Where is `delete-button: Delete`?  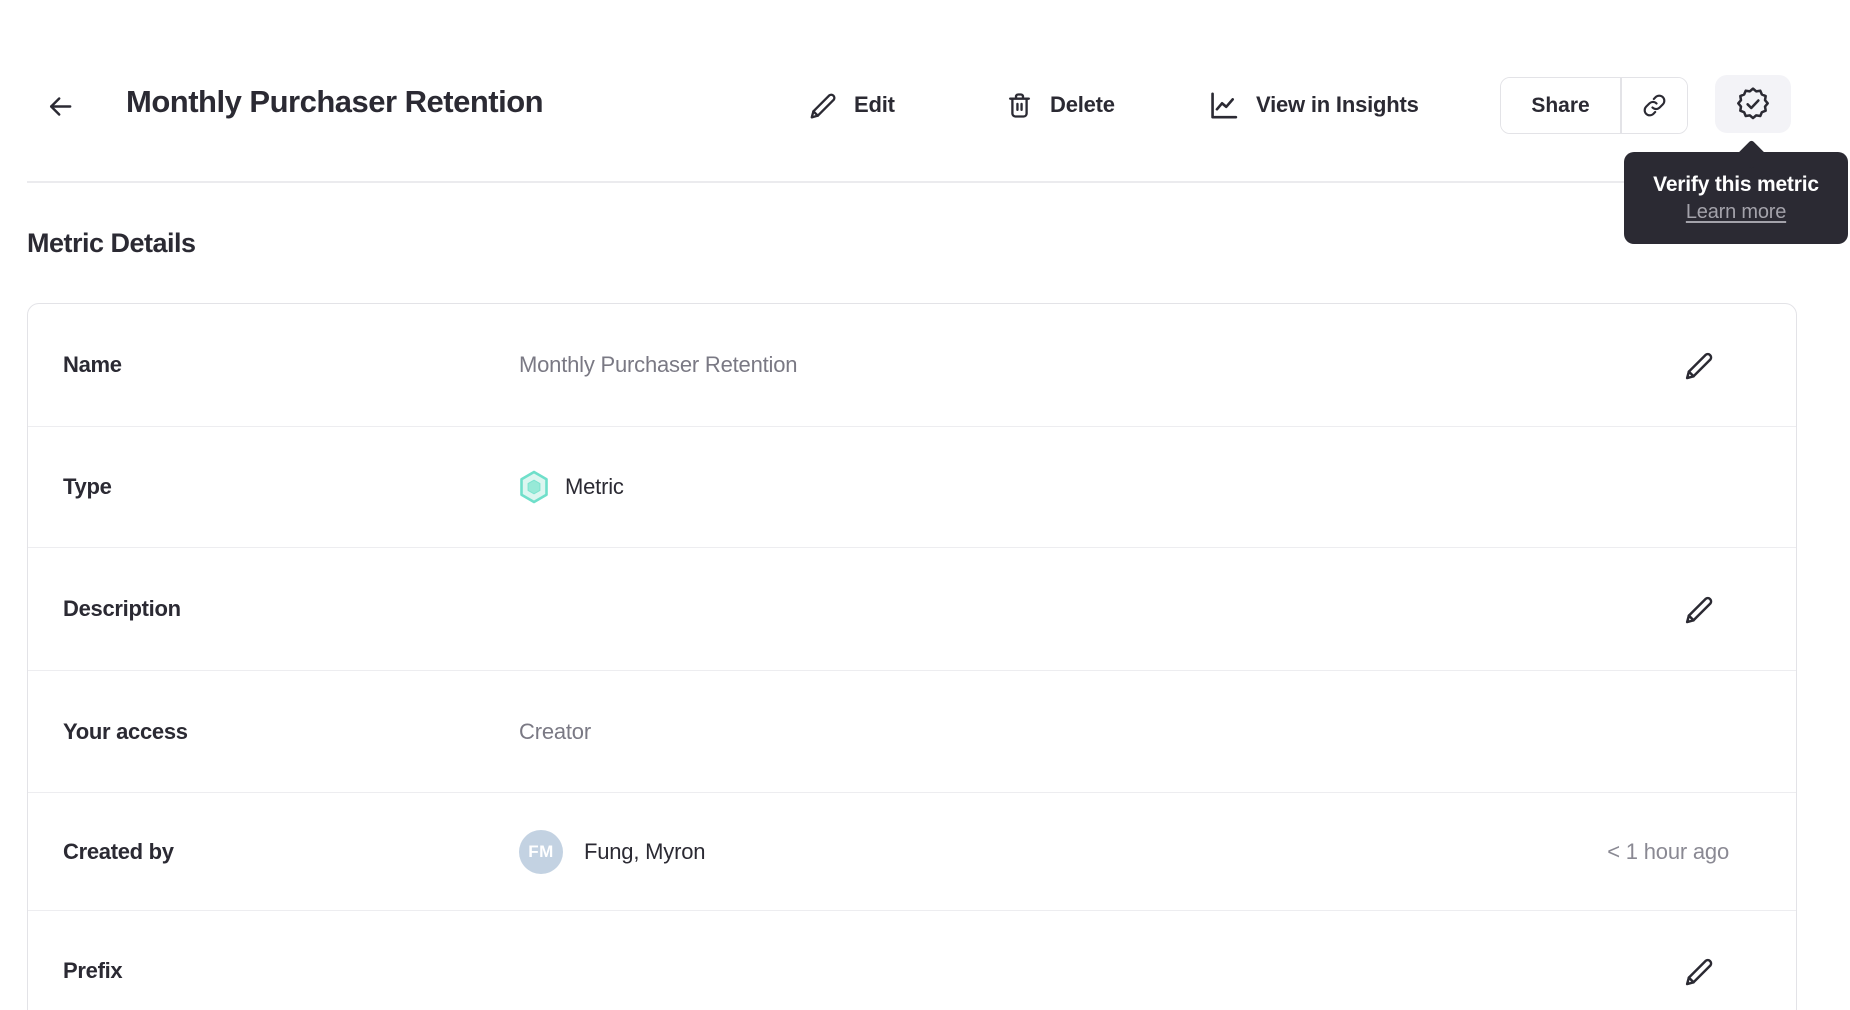 delete-button: Delete is located at coordinates (1059, 105).